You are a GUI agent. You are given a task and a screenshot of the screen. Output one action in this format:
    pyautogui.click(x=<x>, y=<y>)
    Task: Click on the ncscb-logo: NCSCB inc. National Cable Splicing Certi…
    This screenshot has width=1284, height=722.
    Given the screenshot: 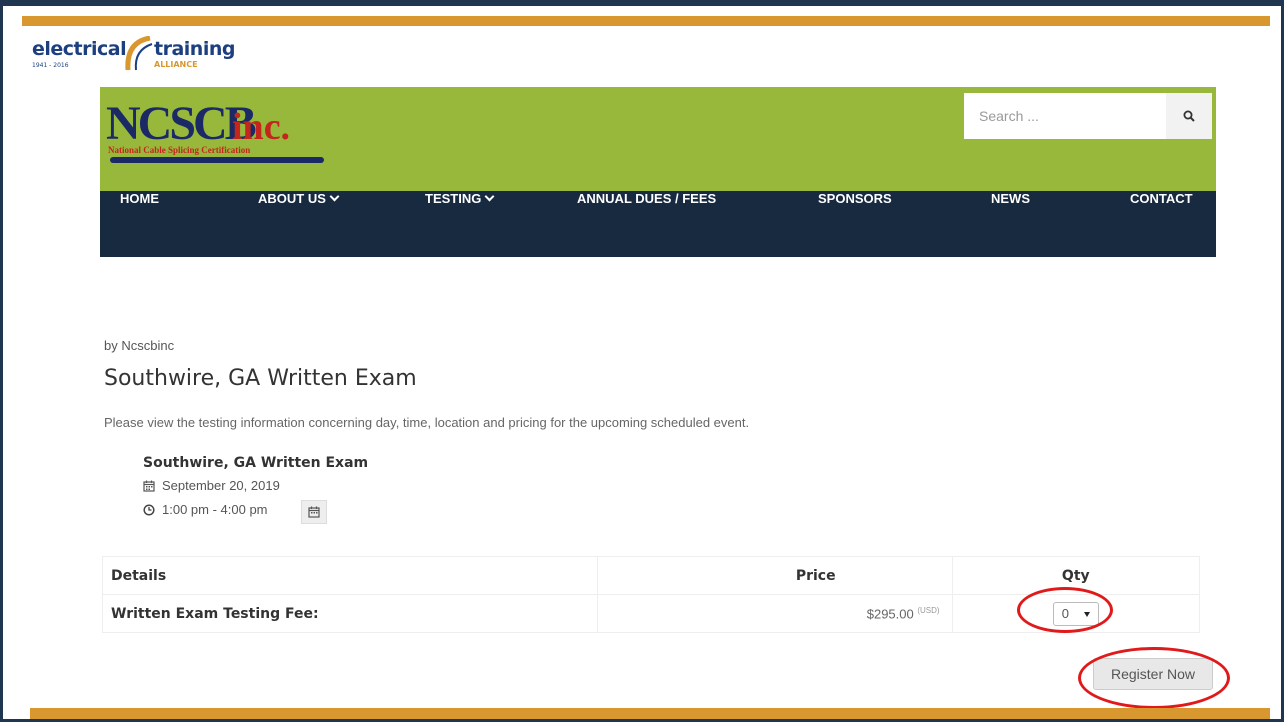 What is the action you would take?
    pyautogui.click(x=221, y=134)
    